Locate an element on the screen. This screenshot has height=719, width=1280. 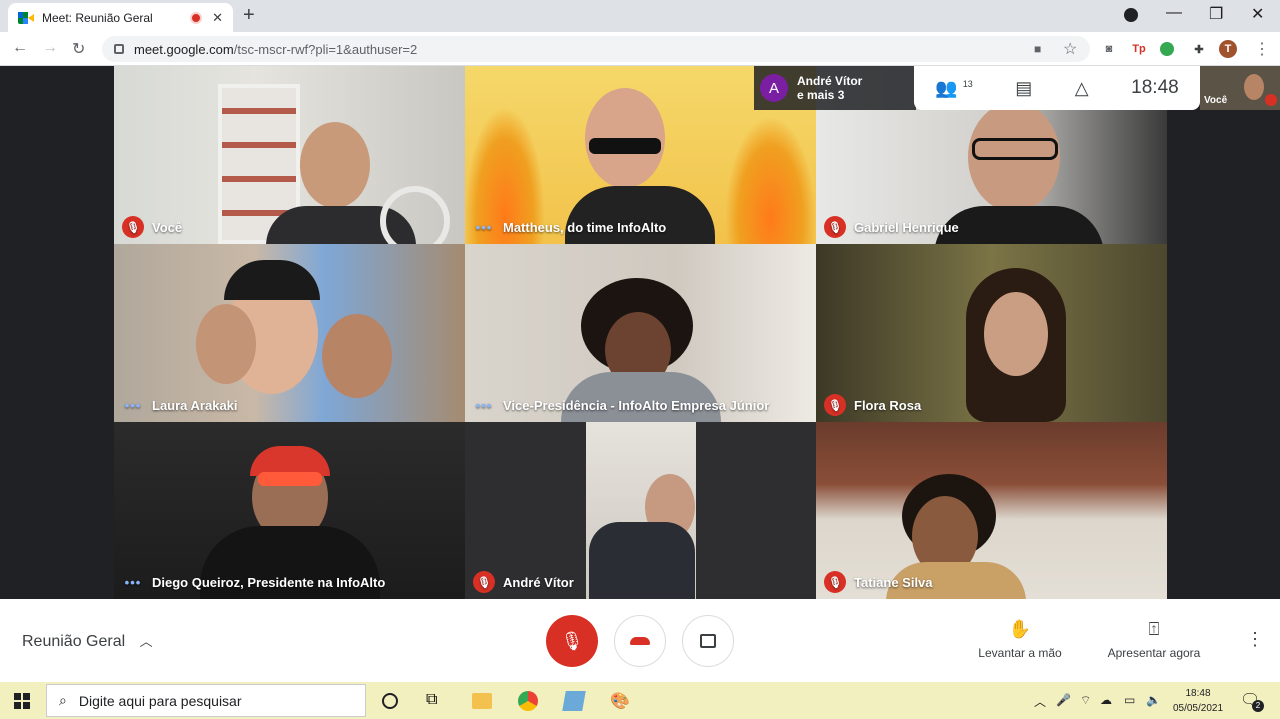
participant-tile: 🎙 André Vítor is located at coordinates (640, 510).